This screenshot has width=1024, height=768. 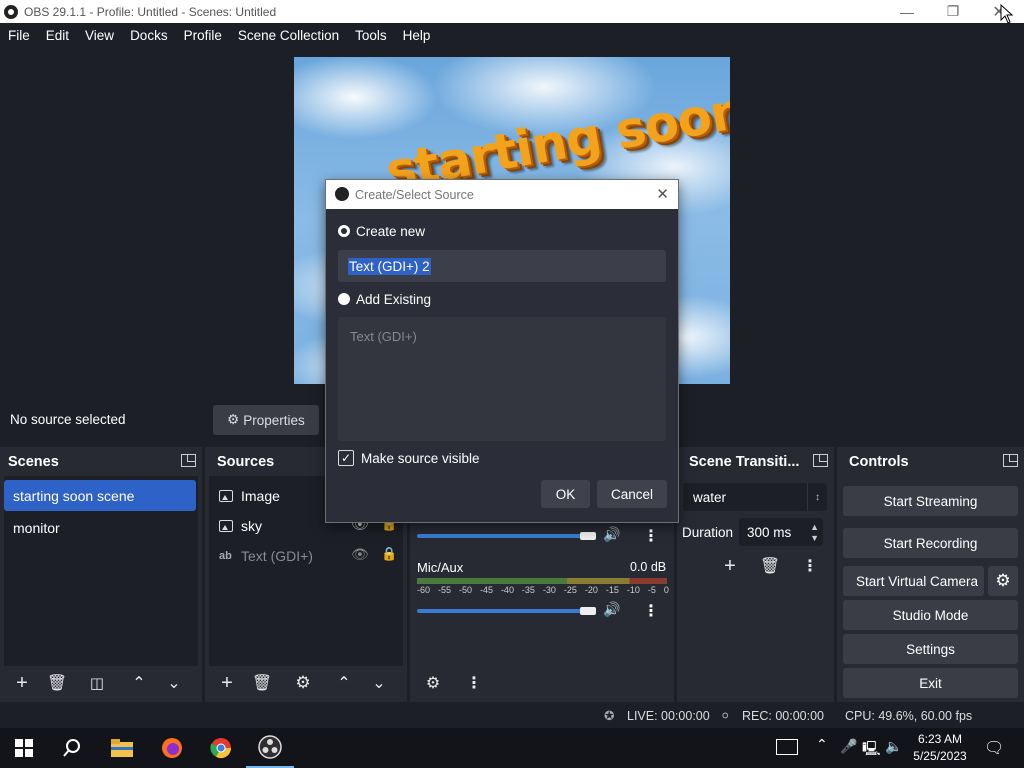 What do you see at coordinates (871, 750) in the screenshot?
I see `network-icon: 🖳` at bounding box center [871, 750].